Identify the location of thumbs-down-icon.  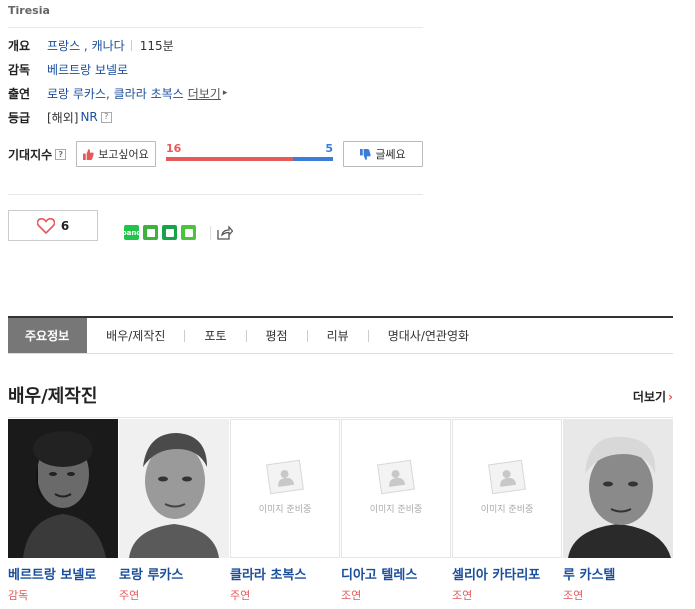
(366, 154).